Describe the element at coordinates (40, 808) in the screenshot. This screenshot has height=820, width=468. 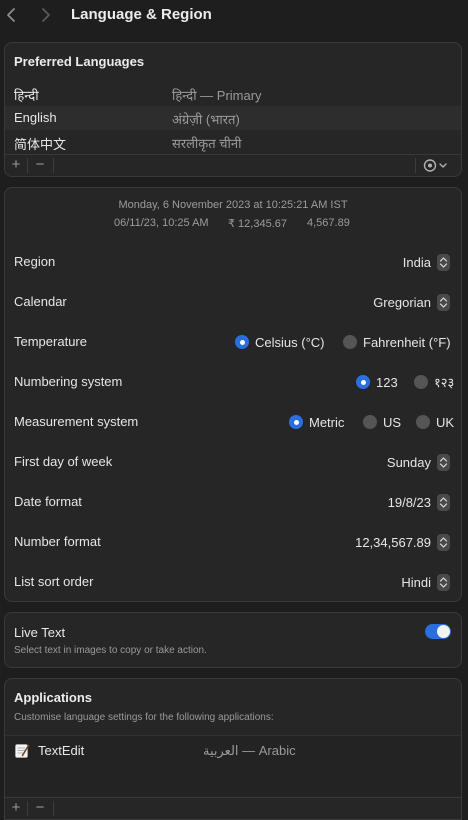
I see `remove-application-button: −` at that location.